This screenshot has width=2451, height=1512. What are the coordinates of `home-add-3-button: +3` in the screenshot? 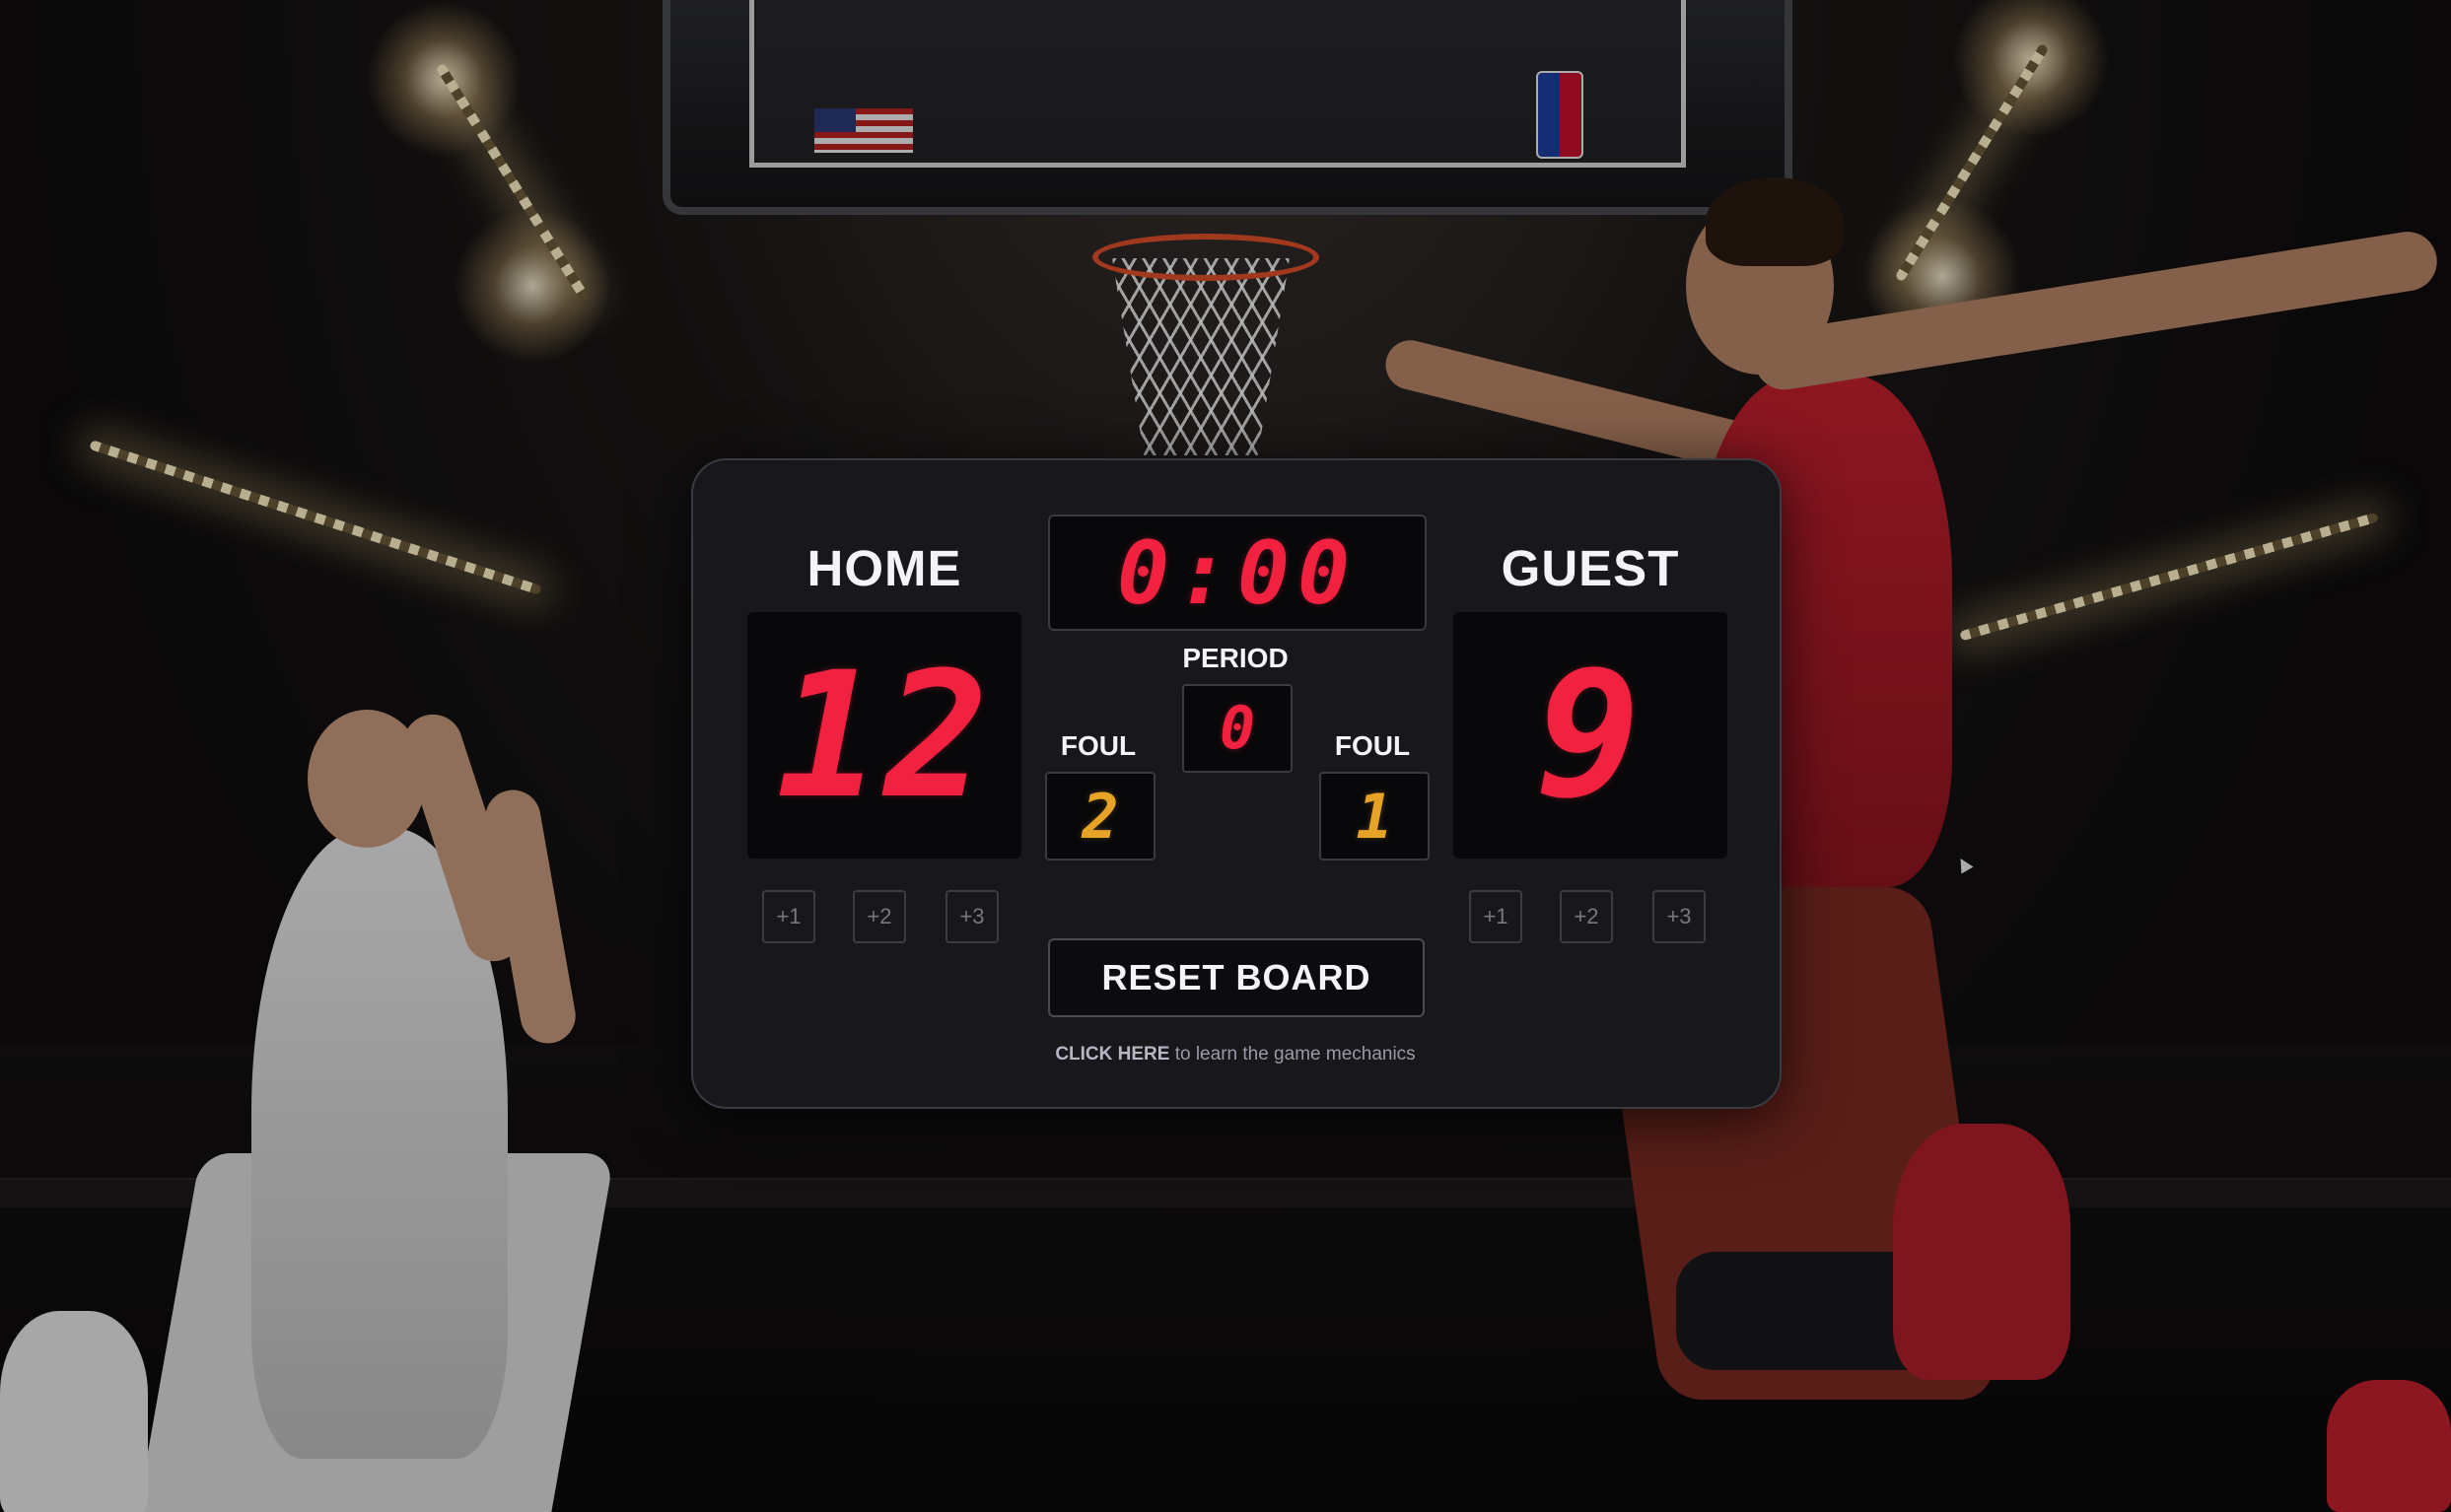 It's located at (972, 917).